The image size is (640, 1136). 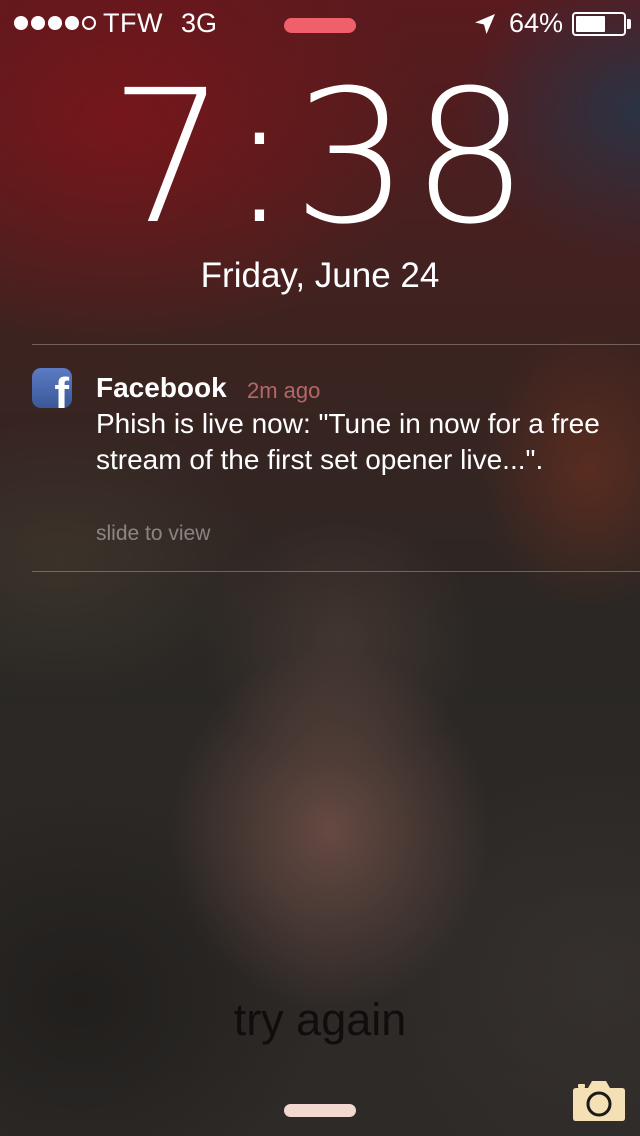 I want to click on slide-to-view-hint: slide to view, so click(x=153, y=533).